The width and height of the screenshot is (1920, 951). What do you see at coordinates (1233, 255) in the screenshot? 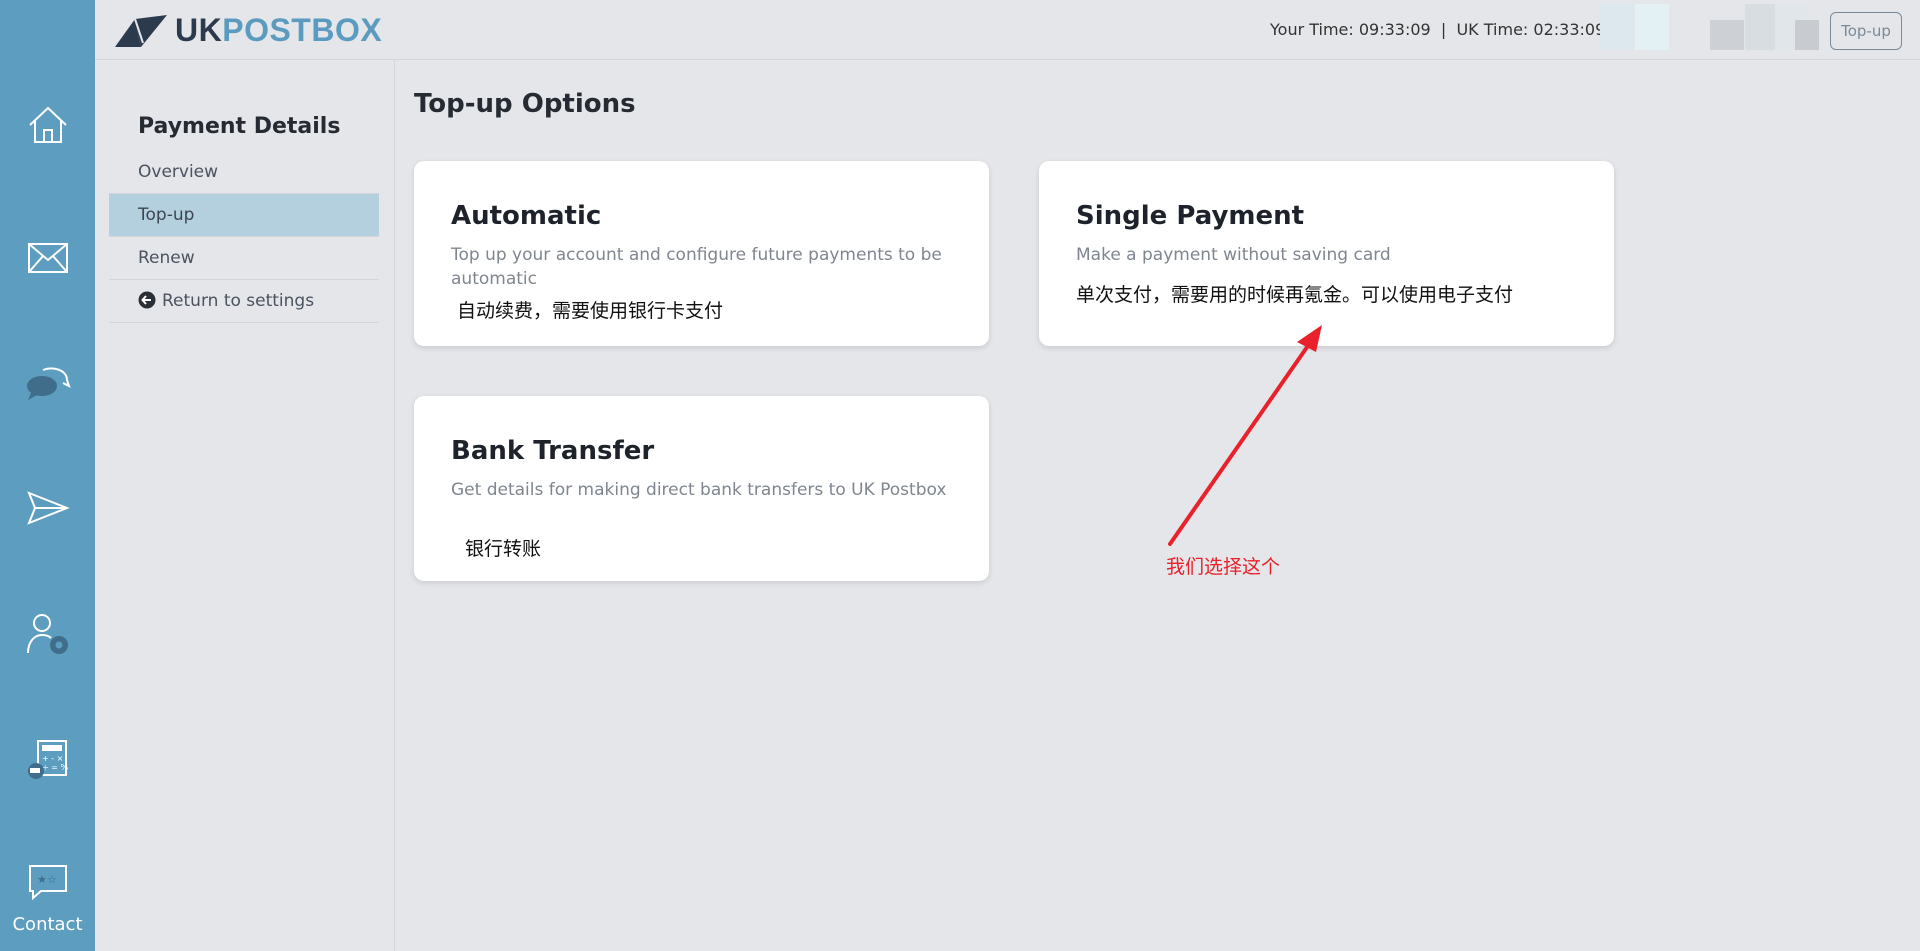
I see `card-description: Make a payment without saving card` at bounding box center [1233, 255].